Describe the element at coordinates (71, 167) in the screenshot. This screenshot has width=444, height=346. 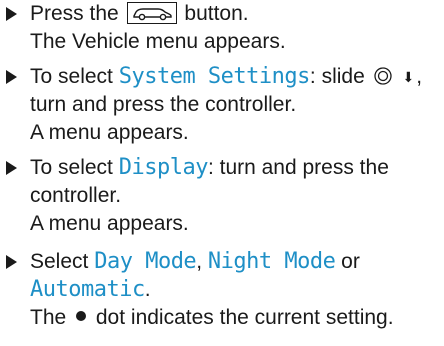
I see `step-3-text-a: To select` at that location.